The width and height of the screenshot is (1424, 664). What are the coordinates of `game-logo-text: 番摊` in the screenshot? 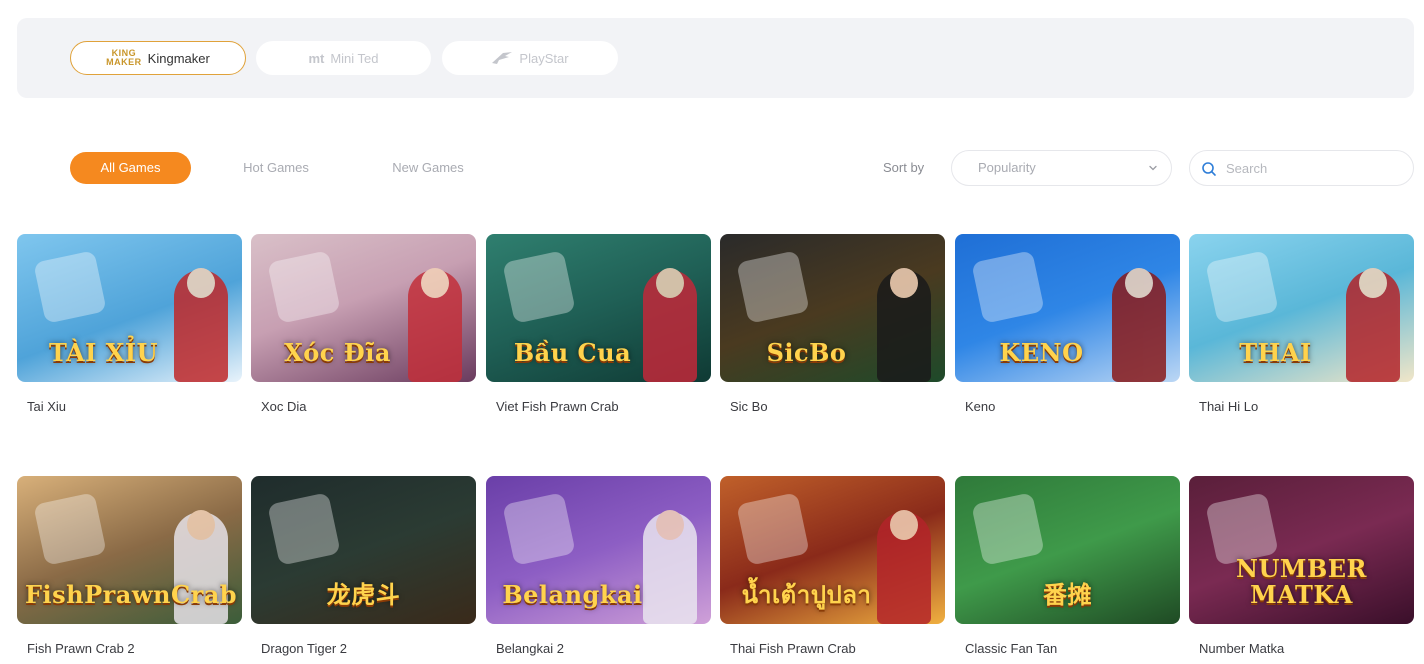 It's located at (1067, 594).